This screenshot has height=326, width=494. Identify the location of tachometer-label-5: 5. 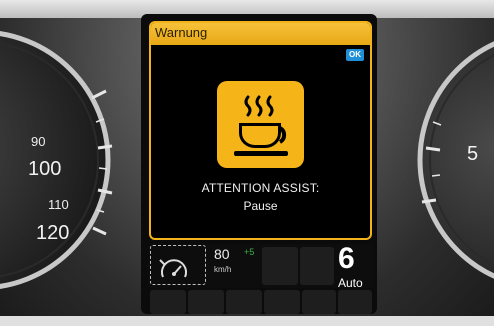
(473, 154).